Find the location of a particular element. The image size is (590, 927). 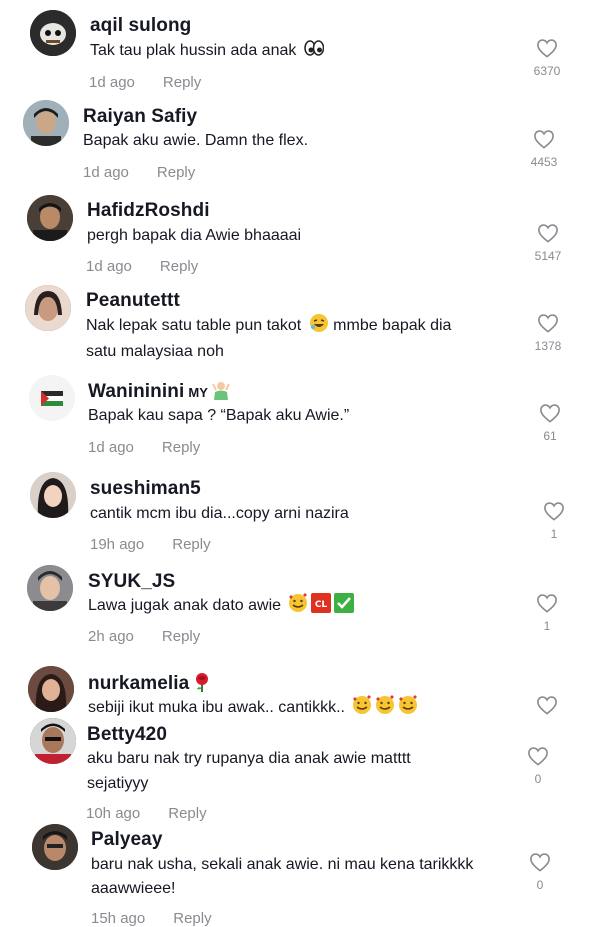

comment-text: Bapak kau sapa ? “Bapak aku Awie.” is located at coordinates (218, 416).